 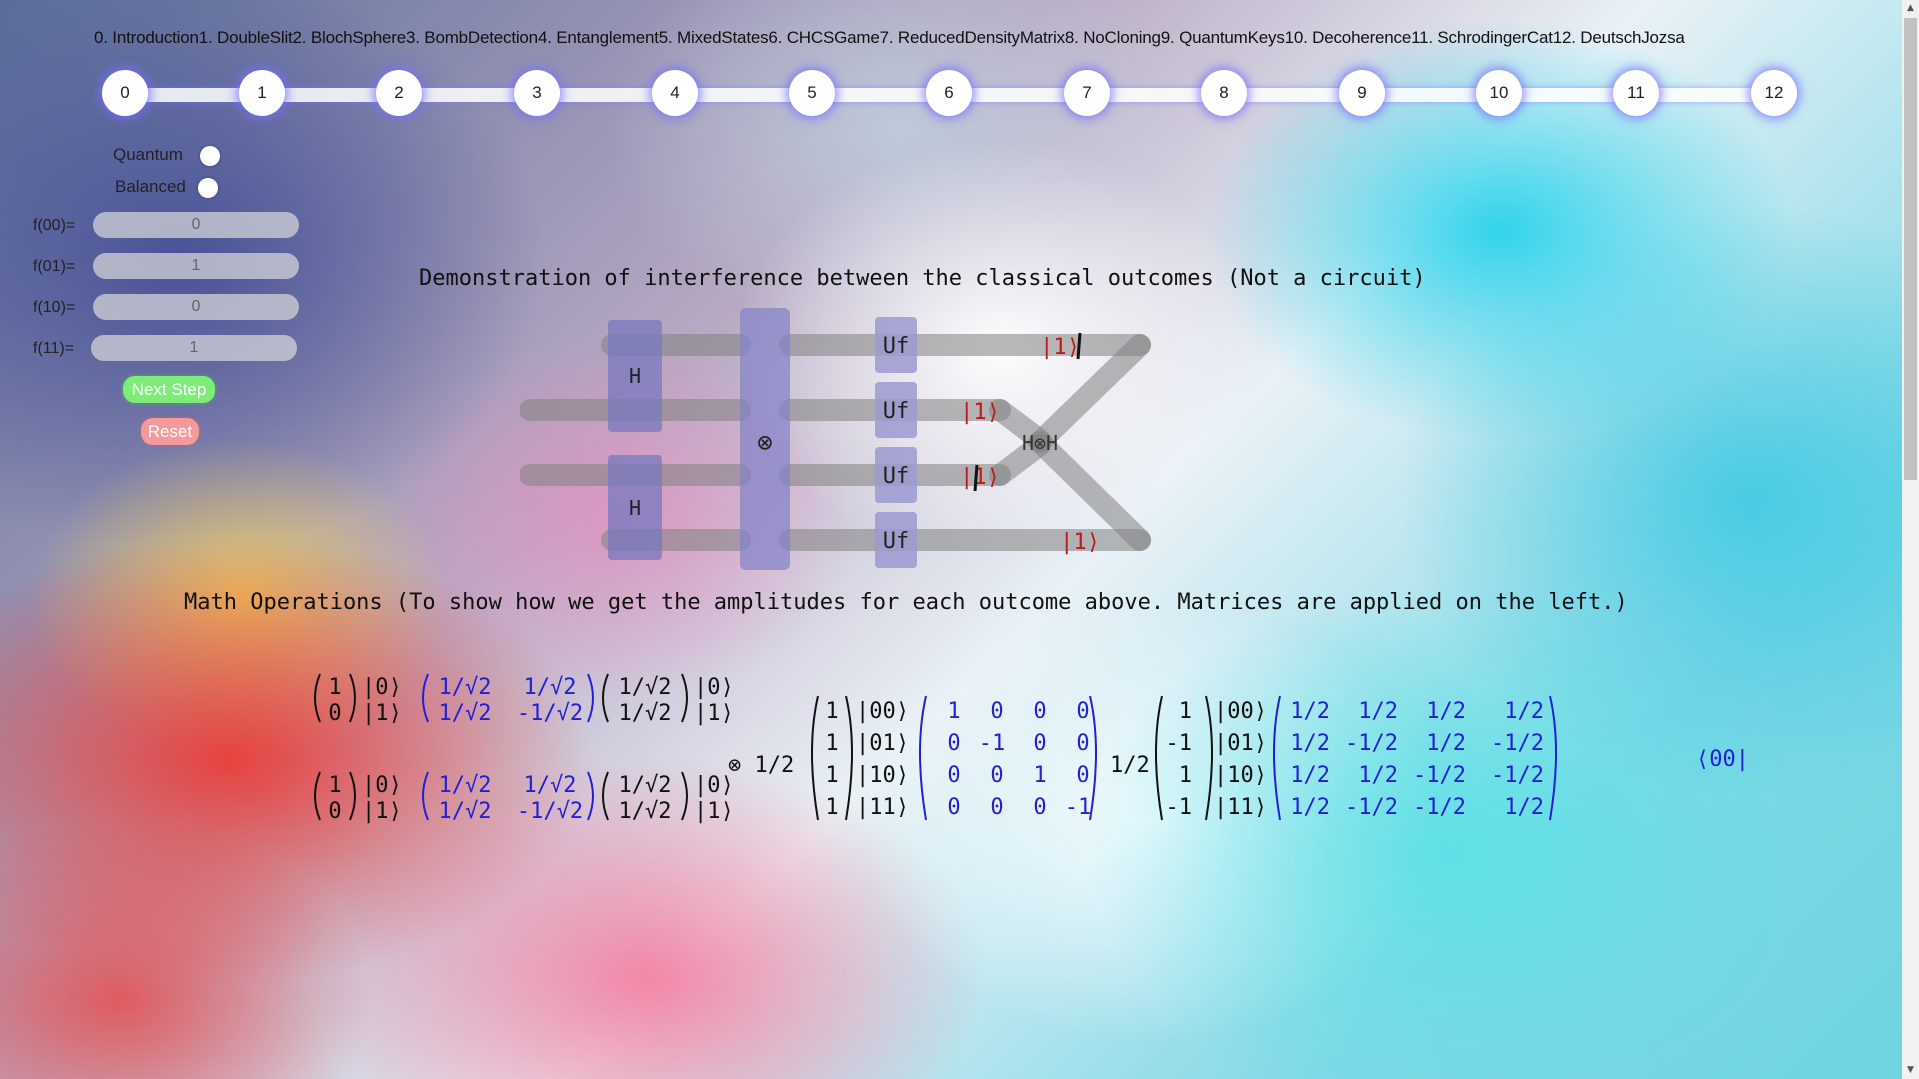 What do you see at coordinates (1348, 37) in the screenshot?
I see `chapter-link-10: 10. Decoherence` at bounding box center [1348, 37].